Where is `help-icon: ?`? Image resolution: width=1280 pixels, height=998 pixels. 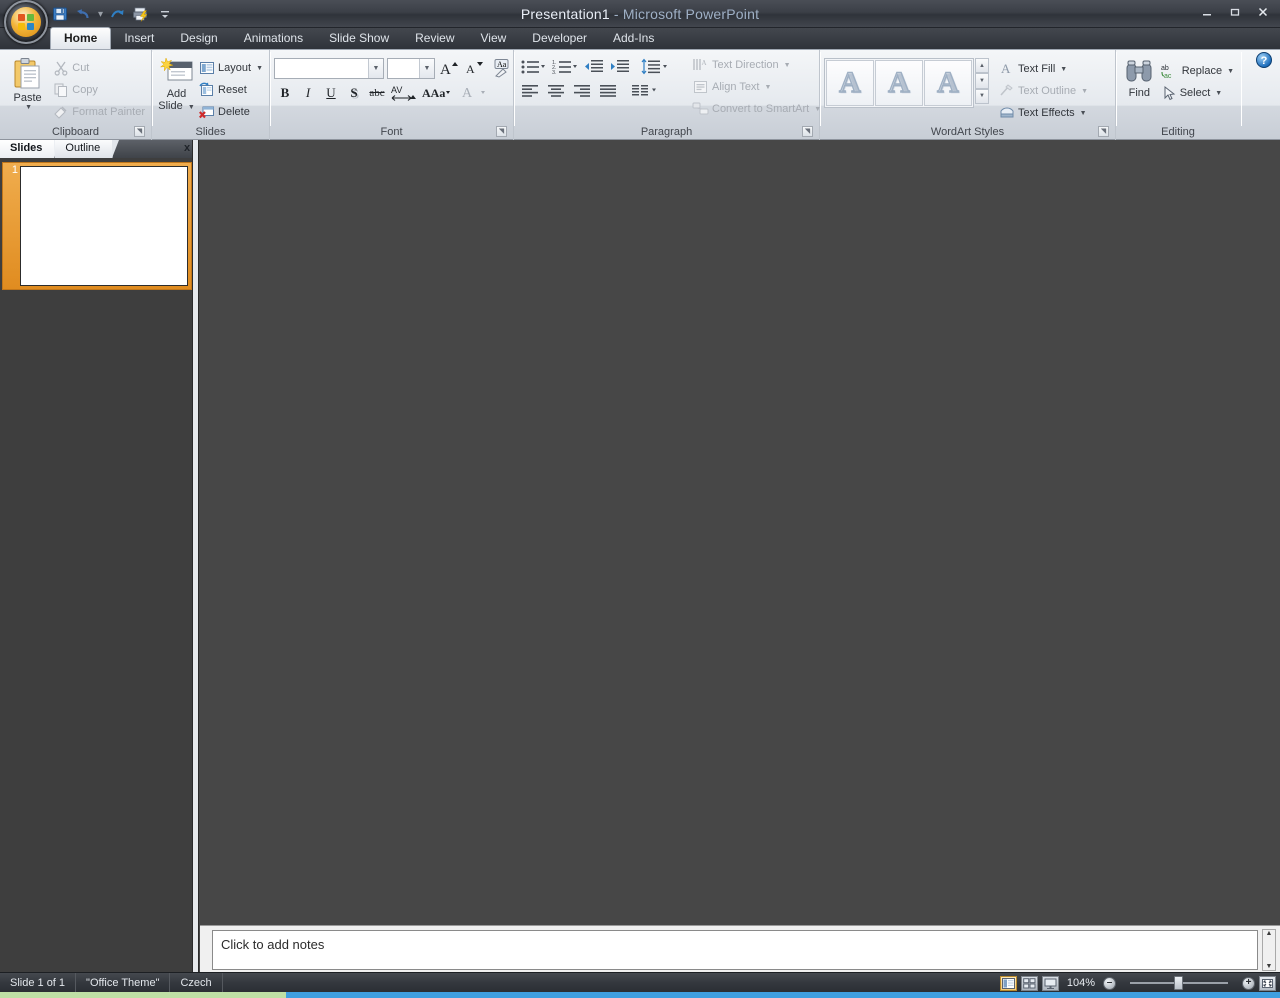
help-icon: ? is located at coordinates (1264, 60).